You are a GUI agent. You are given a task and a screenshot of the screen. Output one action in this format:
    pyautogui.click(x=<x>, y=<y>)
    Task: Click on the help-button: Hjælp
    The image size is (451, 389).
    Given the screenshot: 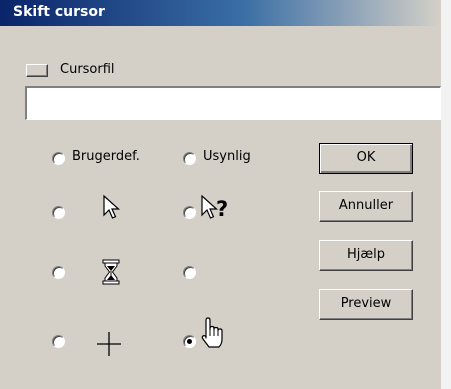 What is the action you would take?
    pyautogui.click(x=366, y=255)
    